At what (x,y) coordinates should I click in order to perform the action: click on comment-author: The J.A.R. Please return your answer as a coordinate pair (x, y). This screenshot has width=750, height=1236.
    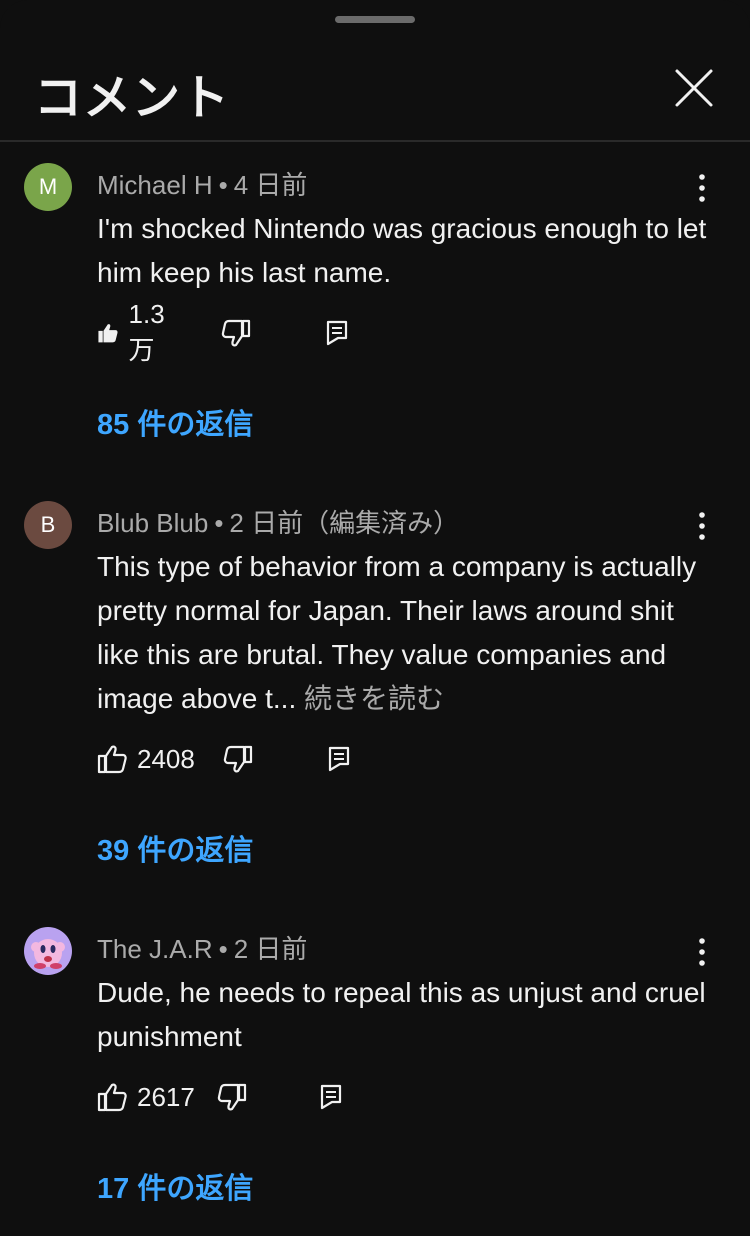
    Looking at the image, I should click on (155, 949).